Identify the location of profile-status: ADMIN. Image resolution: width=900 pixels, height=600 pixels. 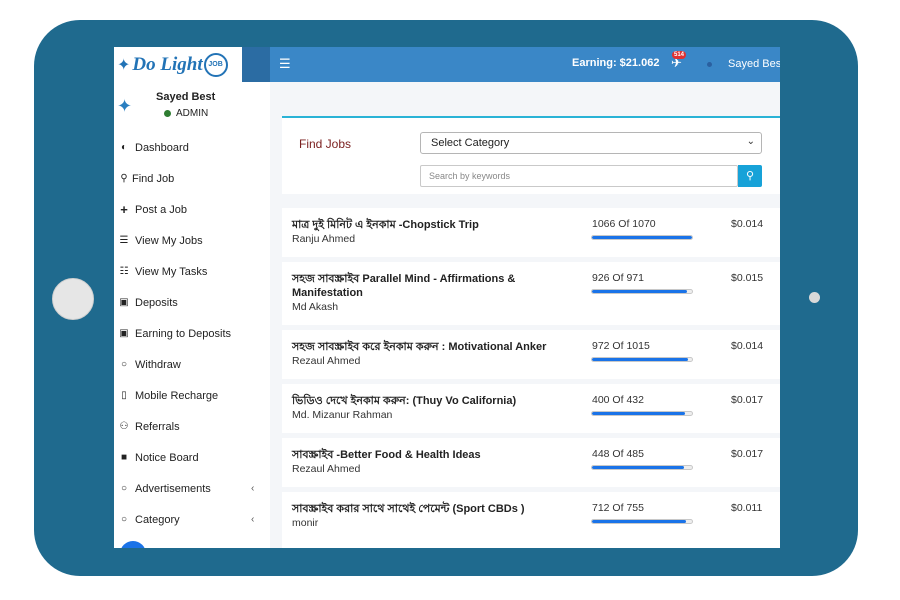
(186, 113).